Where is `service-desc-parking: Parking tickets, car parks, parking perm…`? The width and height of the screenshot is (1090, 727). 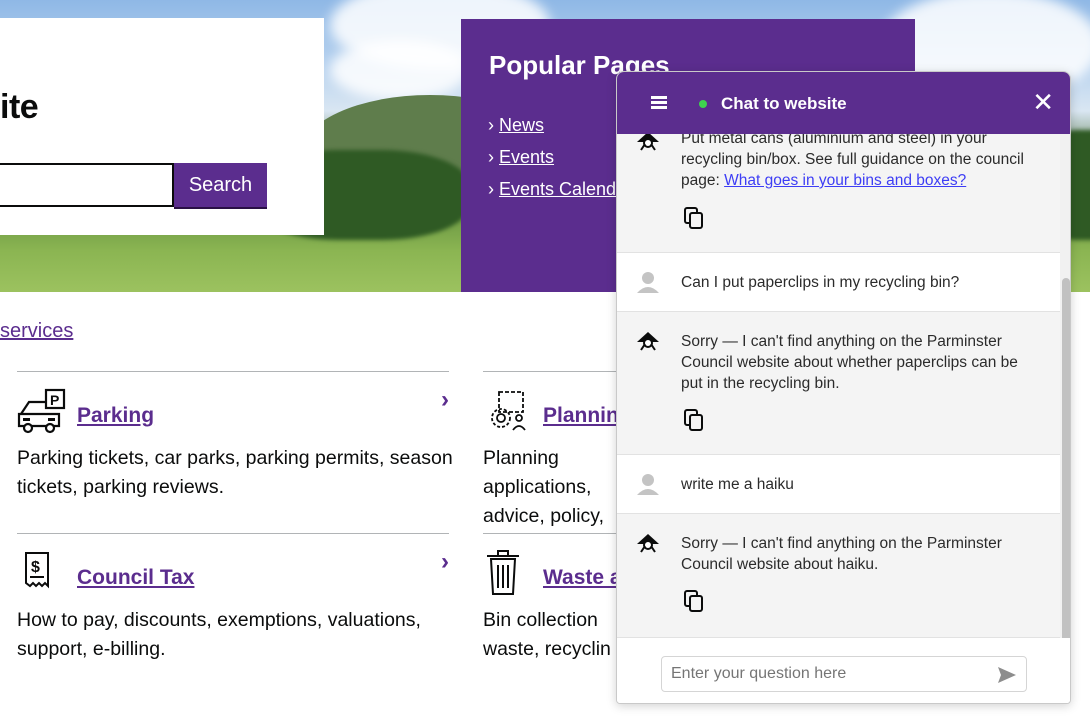
service-desc-parking: Parking tickets, car parks, parking perm… is located at coordinates (235, 472).